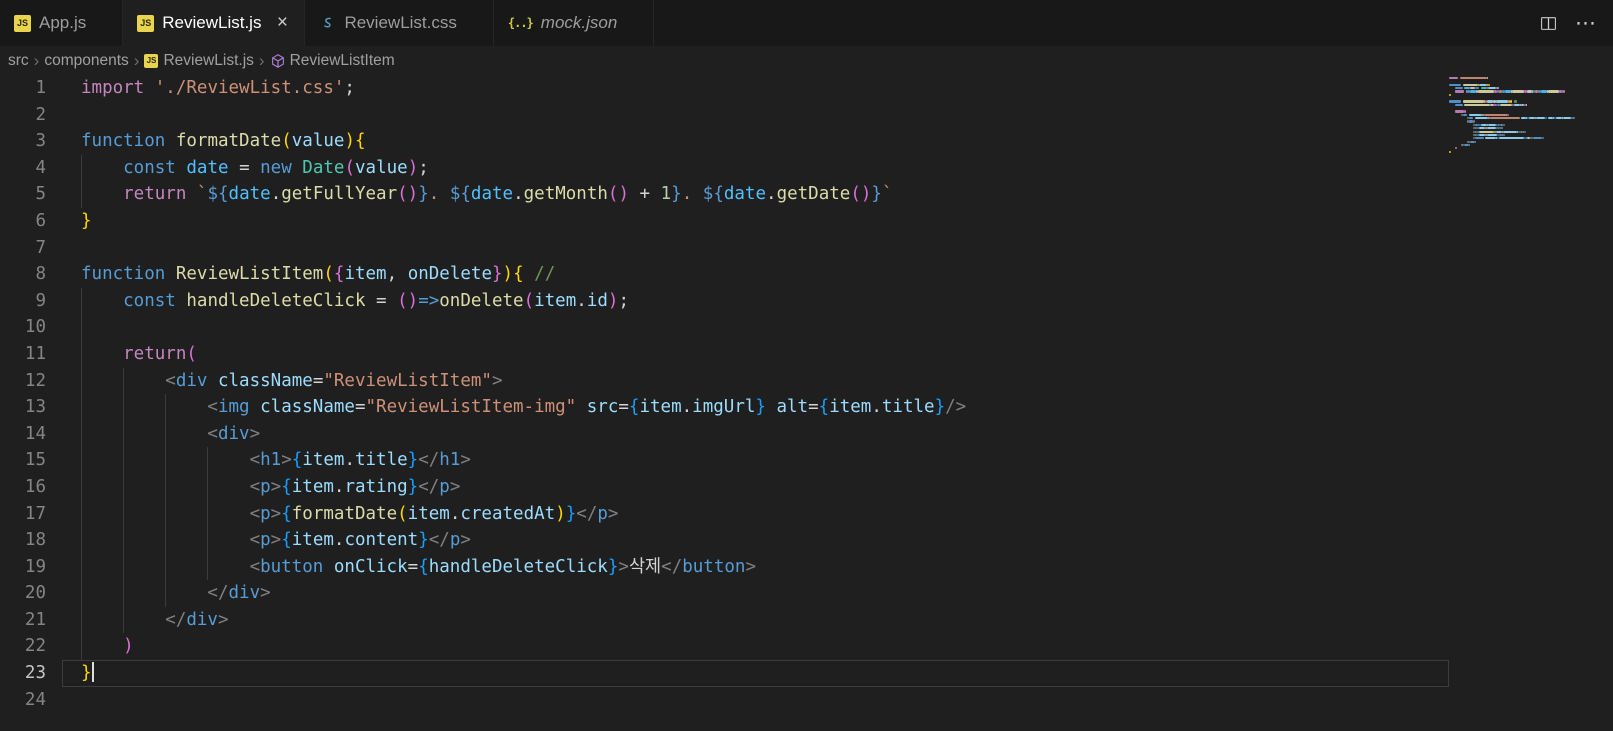  What do you see at coordinates (574, 23) in the screenshot?
I see `tab-mock-json: {..} mock.json` at bounding box center [574, 23].